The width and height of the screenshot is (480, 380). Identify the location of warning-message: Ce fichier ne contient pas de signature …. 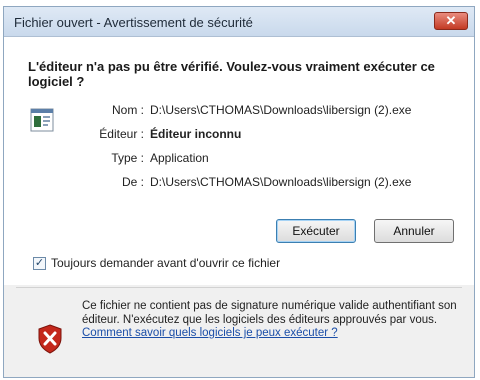
(269, 313).